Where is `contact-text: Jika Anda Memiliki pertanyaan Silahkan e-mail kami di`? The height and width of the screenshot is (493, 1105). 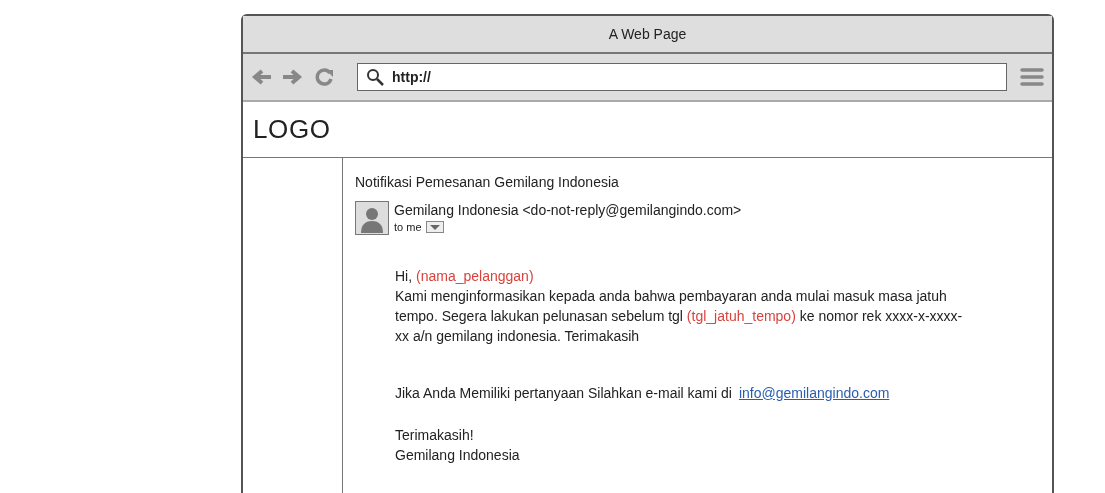
contact-text: Jika Anda Memiliki pertanyaan Silahkan e-mail kami di is located at coordinates (563, 393).